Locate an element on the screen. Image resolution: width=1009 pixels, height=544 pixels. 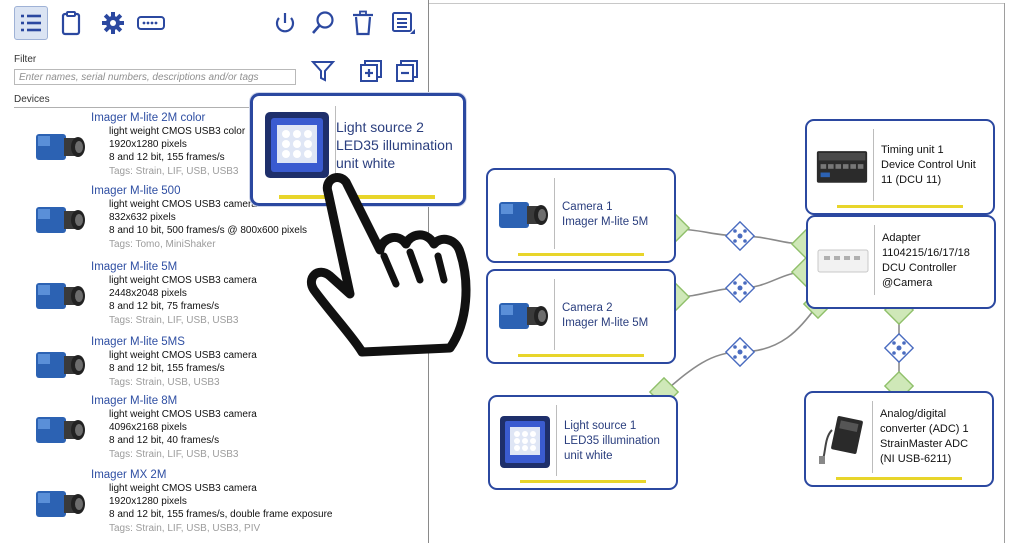
device-description: light weight CMOS USB3 color is located at coordinates (177, 131).